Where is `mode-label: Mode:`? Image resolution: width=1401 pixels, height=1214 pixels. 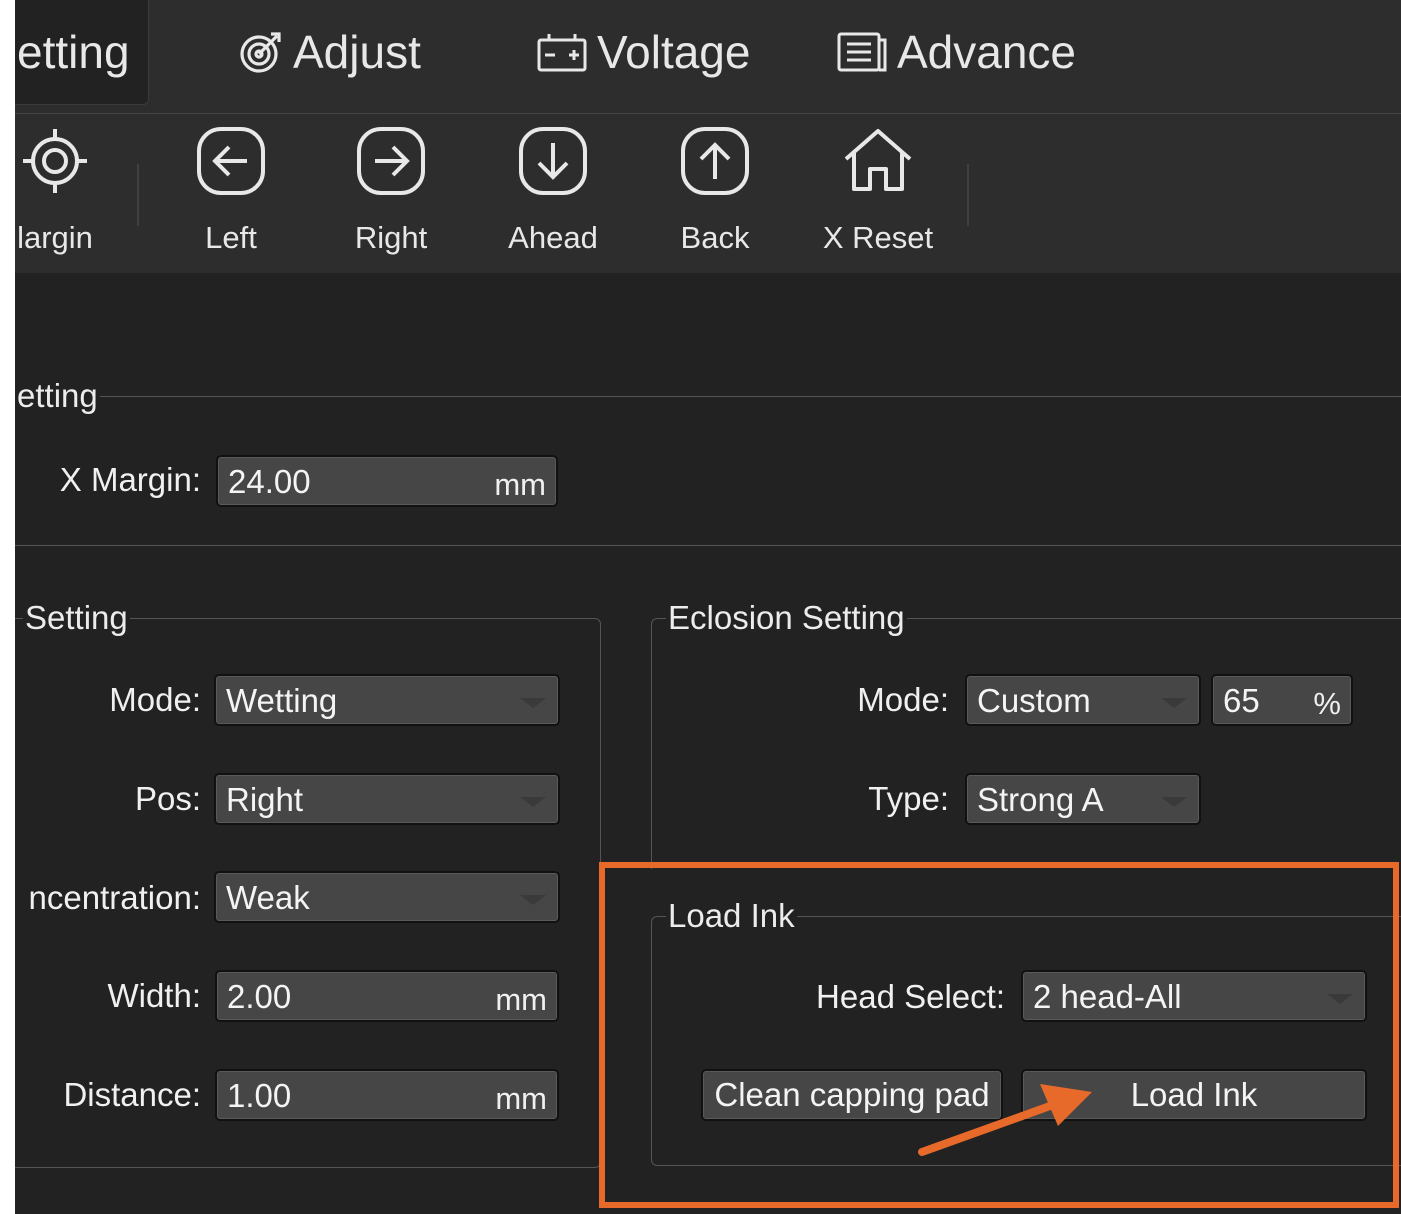 mode-label: Mode: is located at coordinates (155, 699).